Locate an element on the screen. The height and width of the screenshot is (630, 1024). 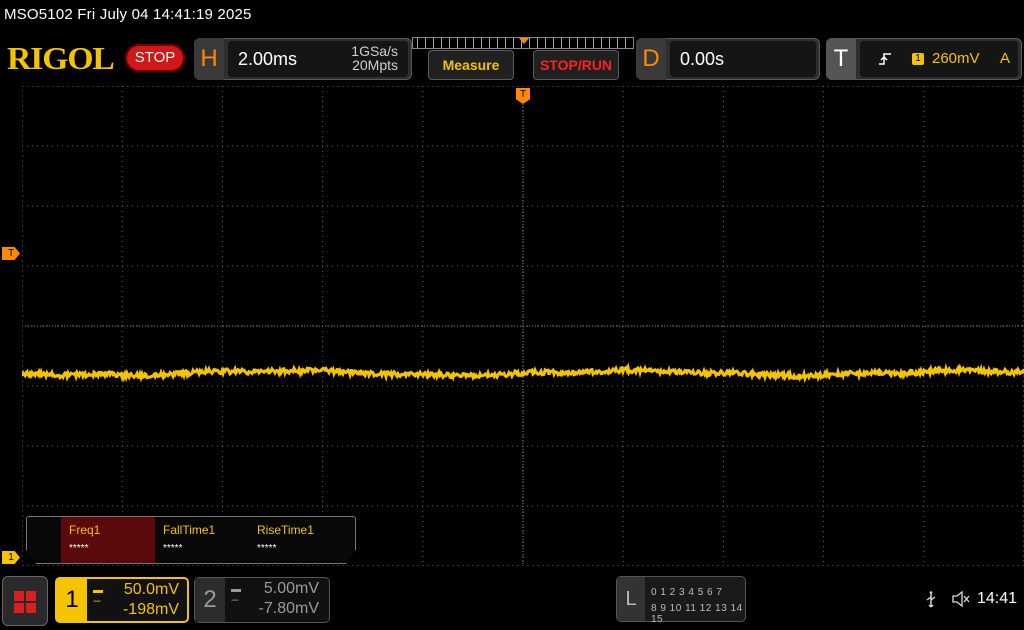
delay-value: 0.00s is located at coordinates (743, 59).